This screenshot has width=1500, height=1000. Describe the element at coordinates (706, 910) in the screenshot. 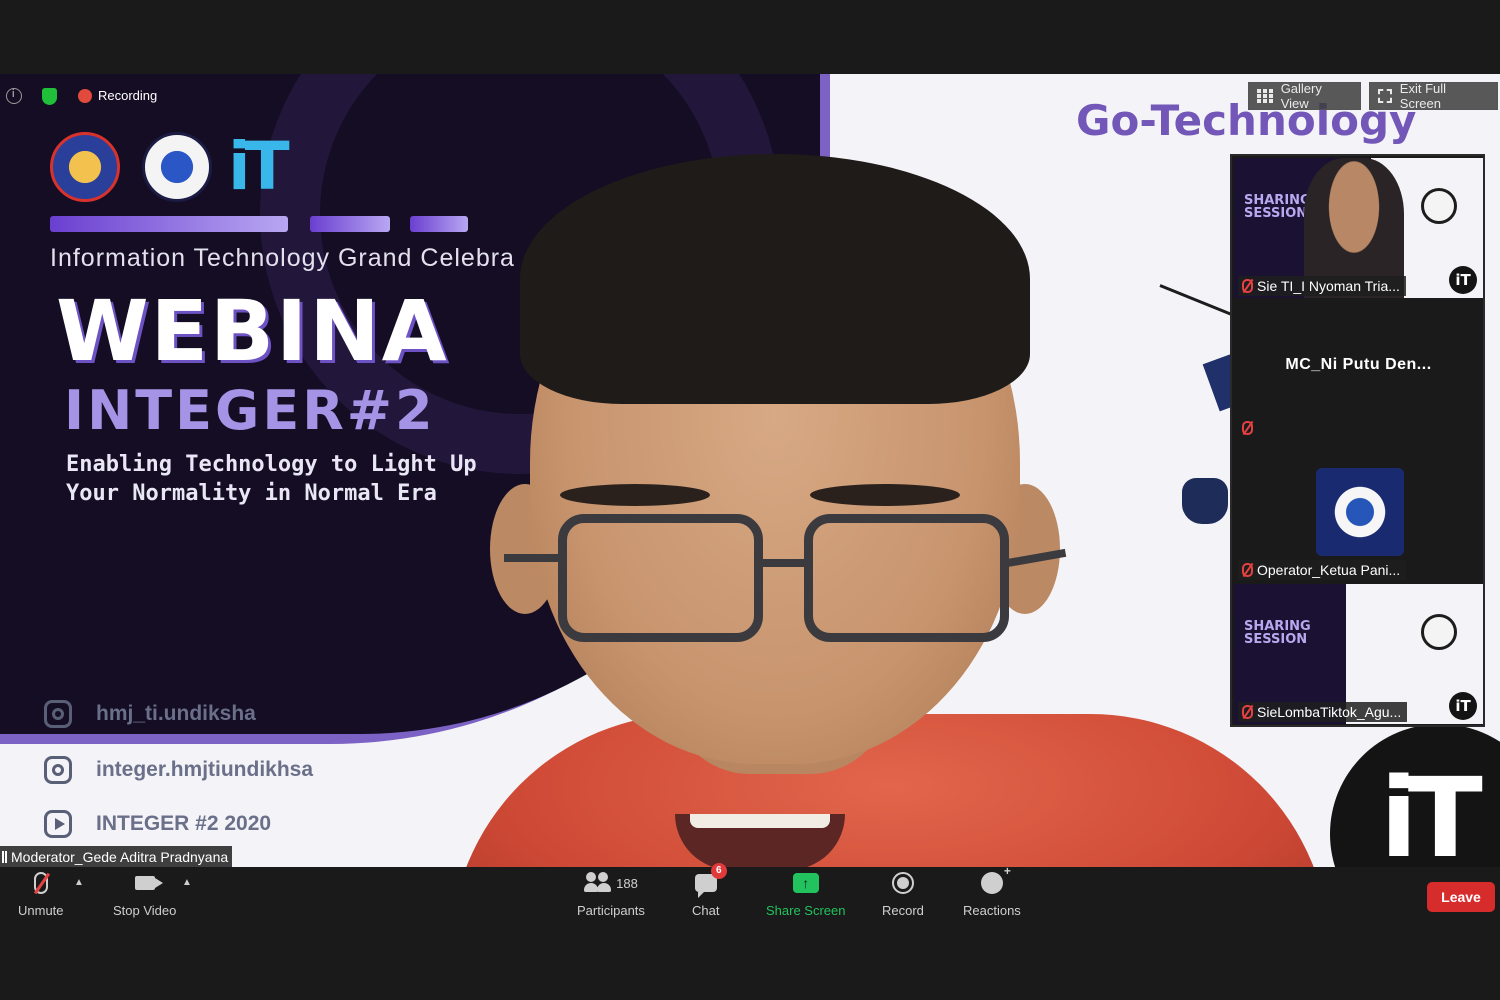

I see `chat-label: Chat` at that location.